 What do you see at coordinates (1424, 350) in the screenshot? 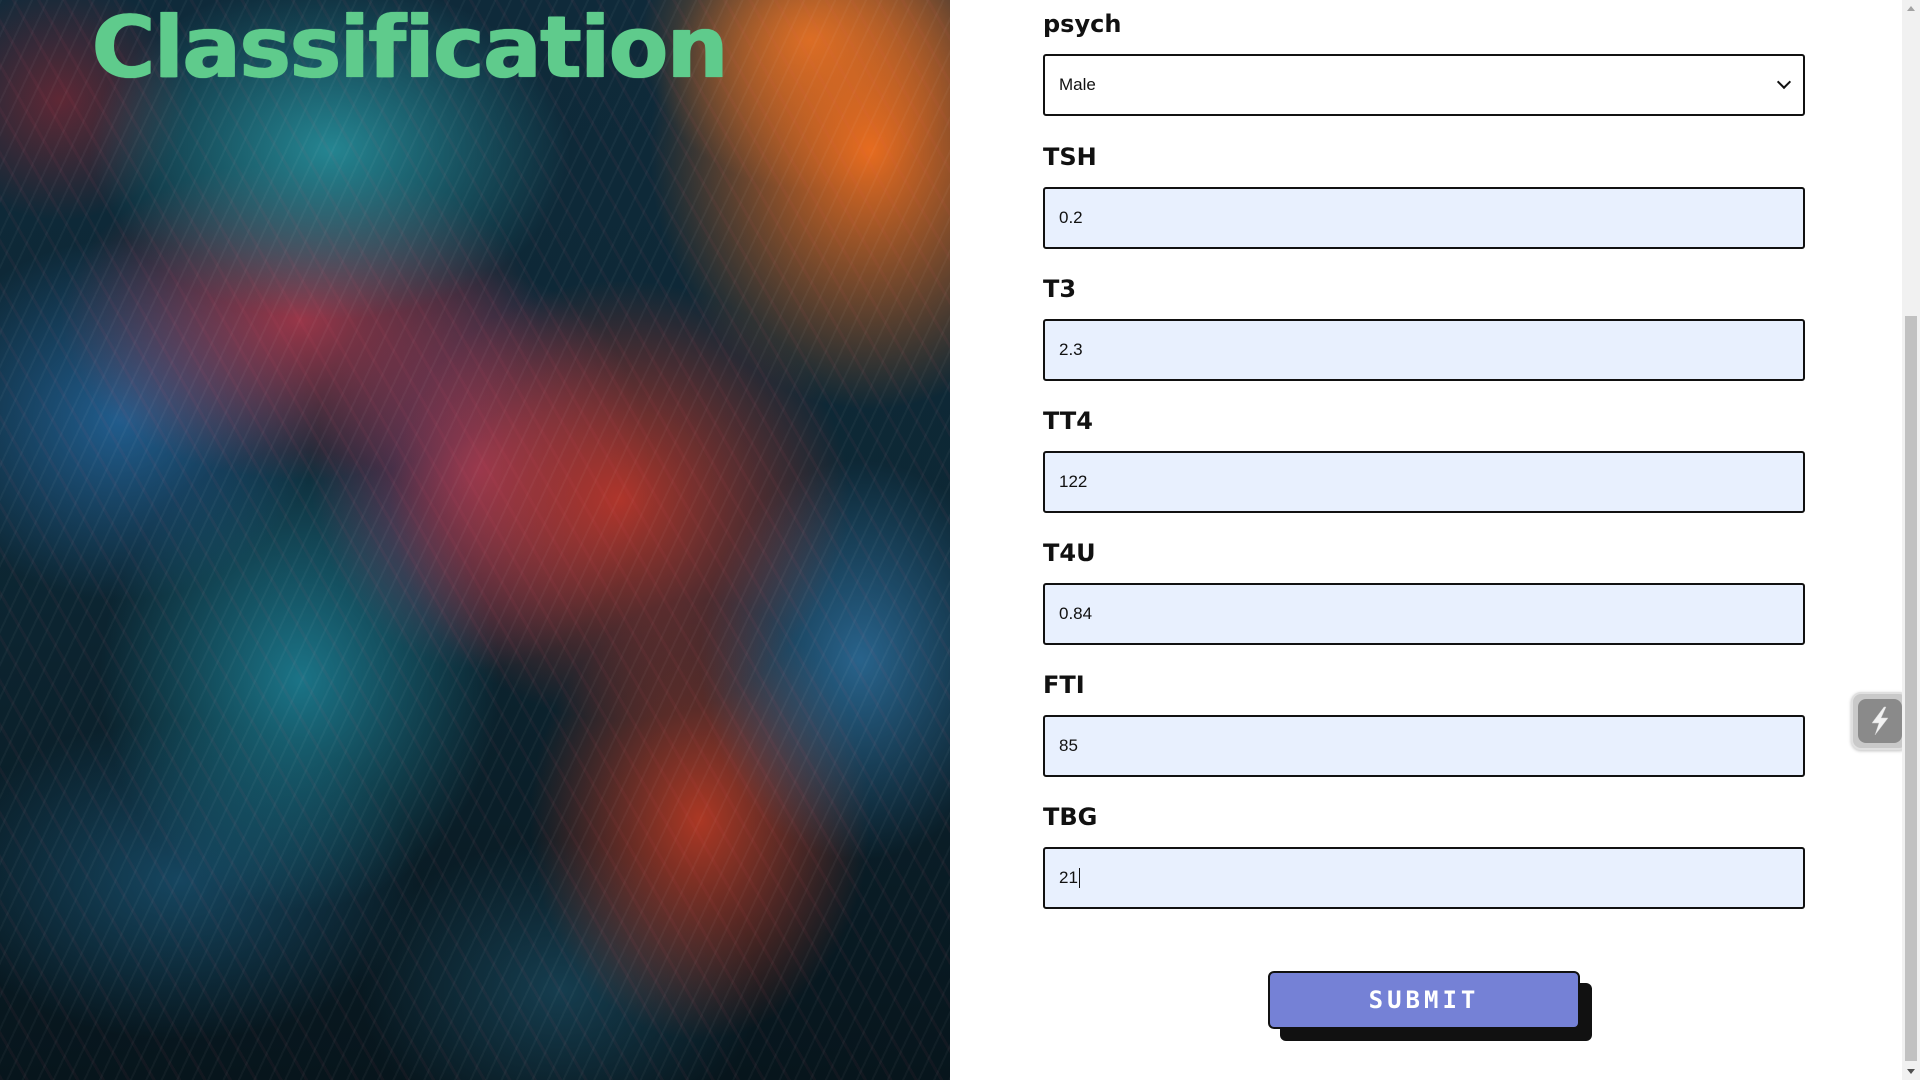
I see `t3-input: 2.3` at bounding box center [1424, 350].